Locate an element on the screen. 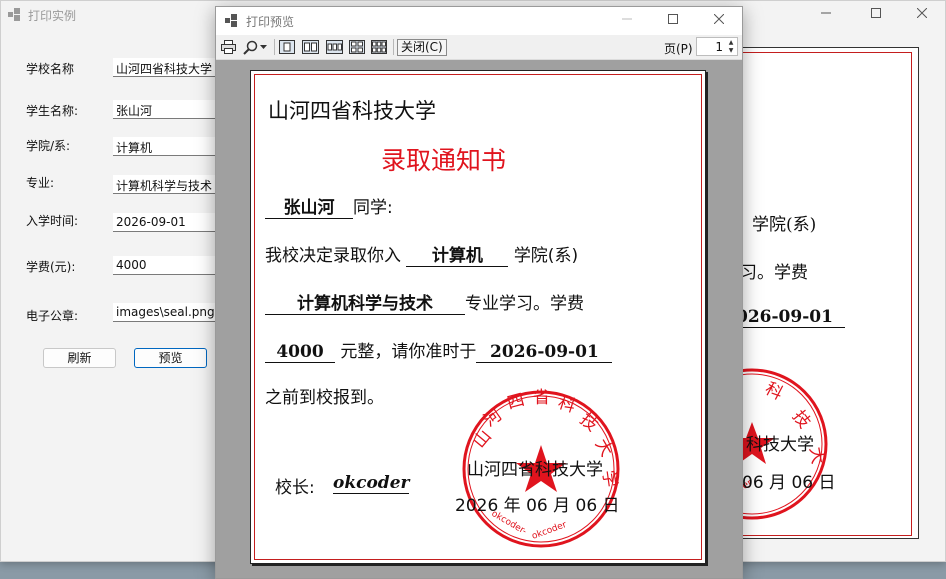  college-label: 学院/系: is located at coordinates (48, 146).